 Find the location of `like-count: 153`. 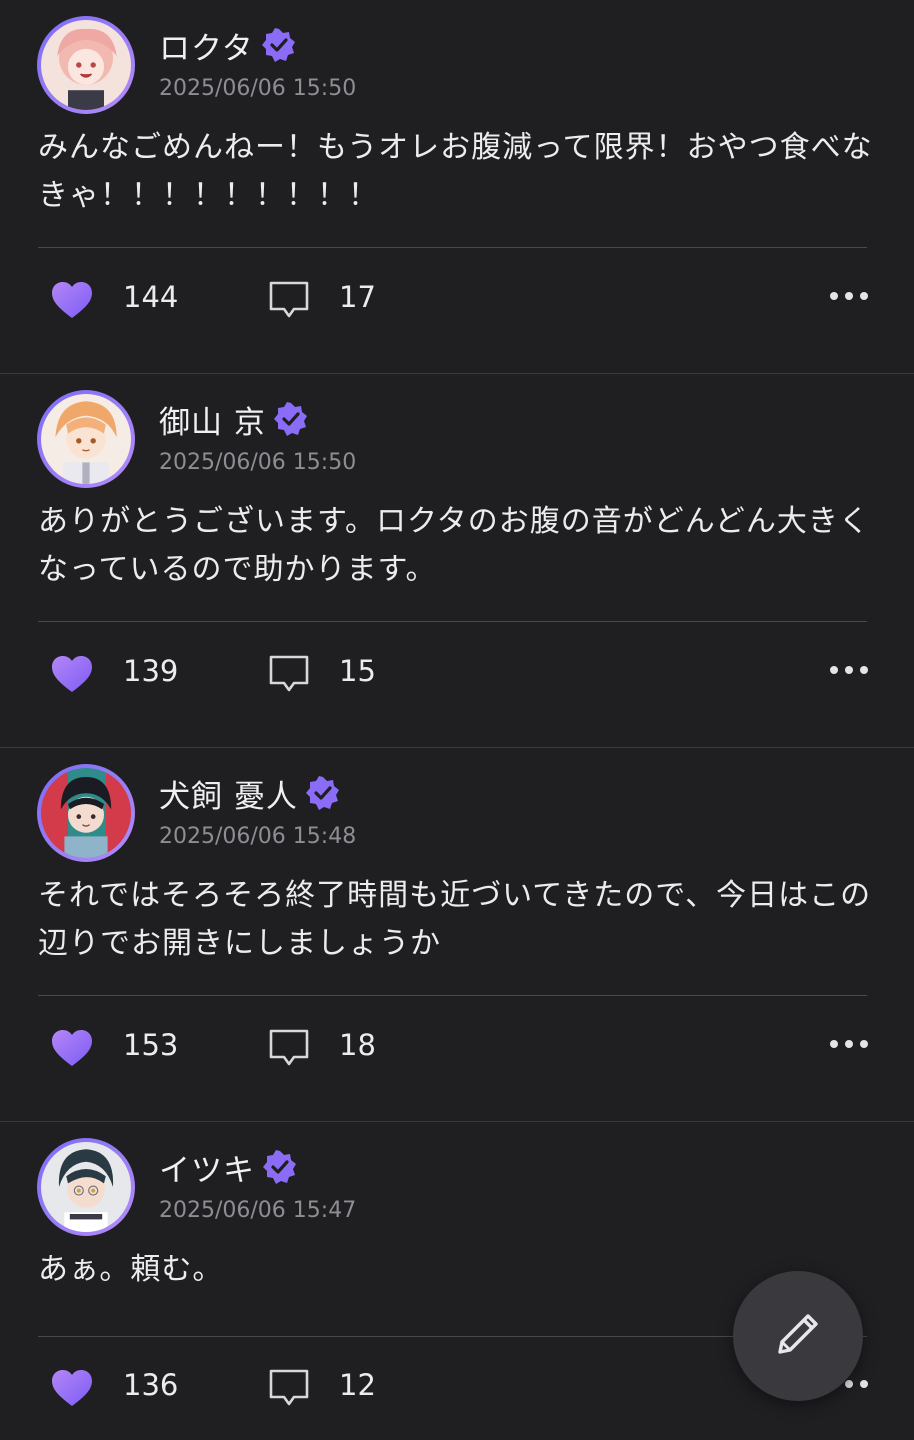

like-count: 153 is located at coordinates (151, 1045).